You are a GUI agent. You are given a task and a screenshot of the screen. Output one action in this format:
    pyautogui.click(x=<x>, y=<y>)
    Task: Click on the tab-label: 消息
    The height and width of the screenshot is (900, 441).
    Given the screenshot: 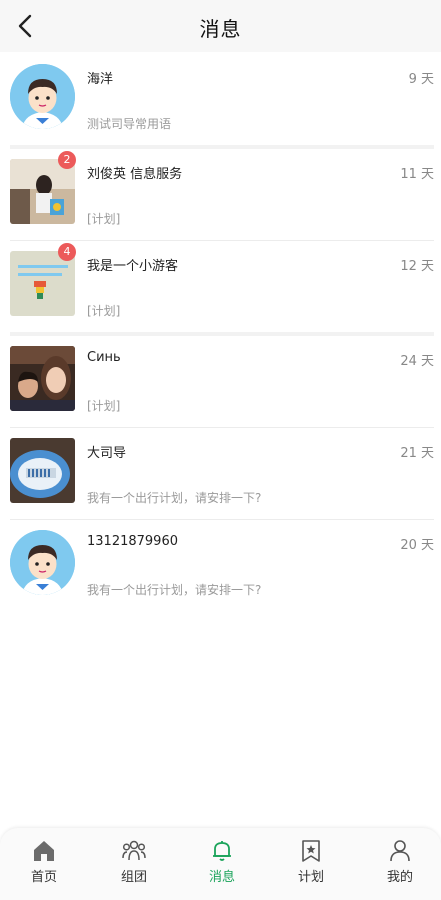 What is the action you would take?
    pyautogui.click(x=221, y=877)
    